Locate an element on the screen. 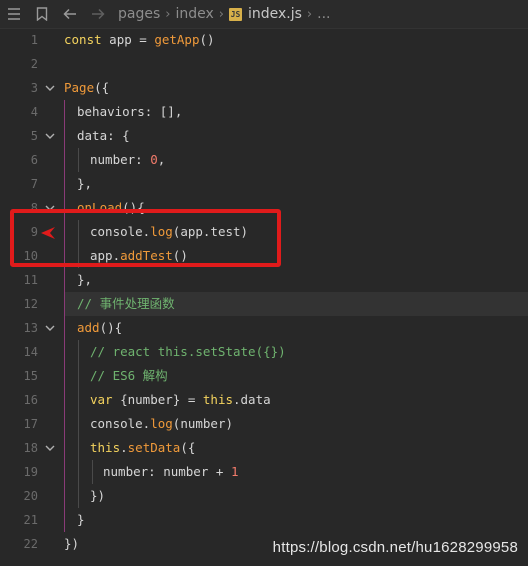  line-number: 18 is located at coordinates (30, 448).